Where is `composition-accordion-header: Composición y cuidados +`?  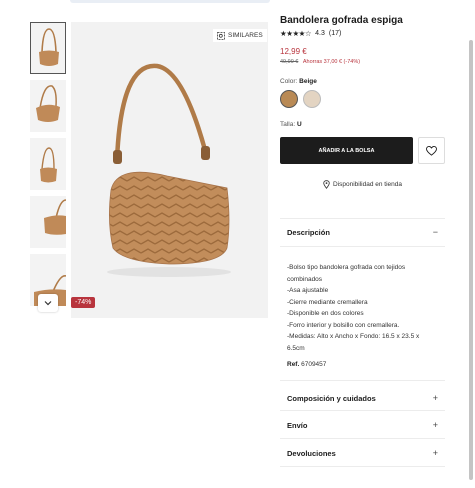
composition-accordion-header: Composición y cuidados + is located at coordinates (362, 398).